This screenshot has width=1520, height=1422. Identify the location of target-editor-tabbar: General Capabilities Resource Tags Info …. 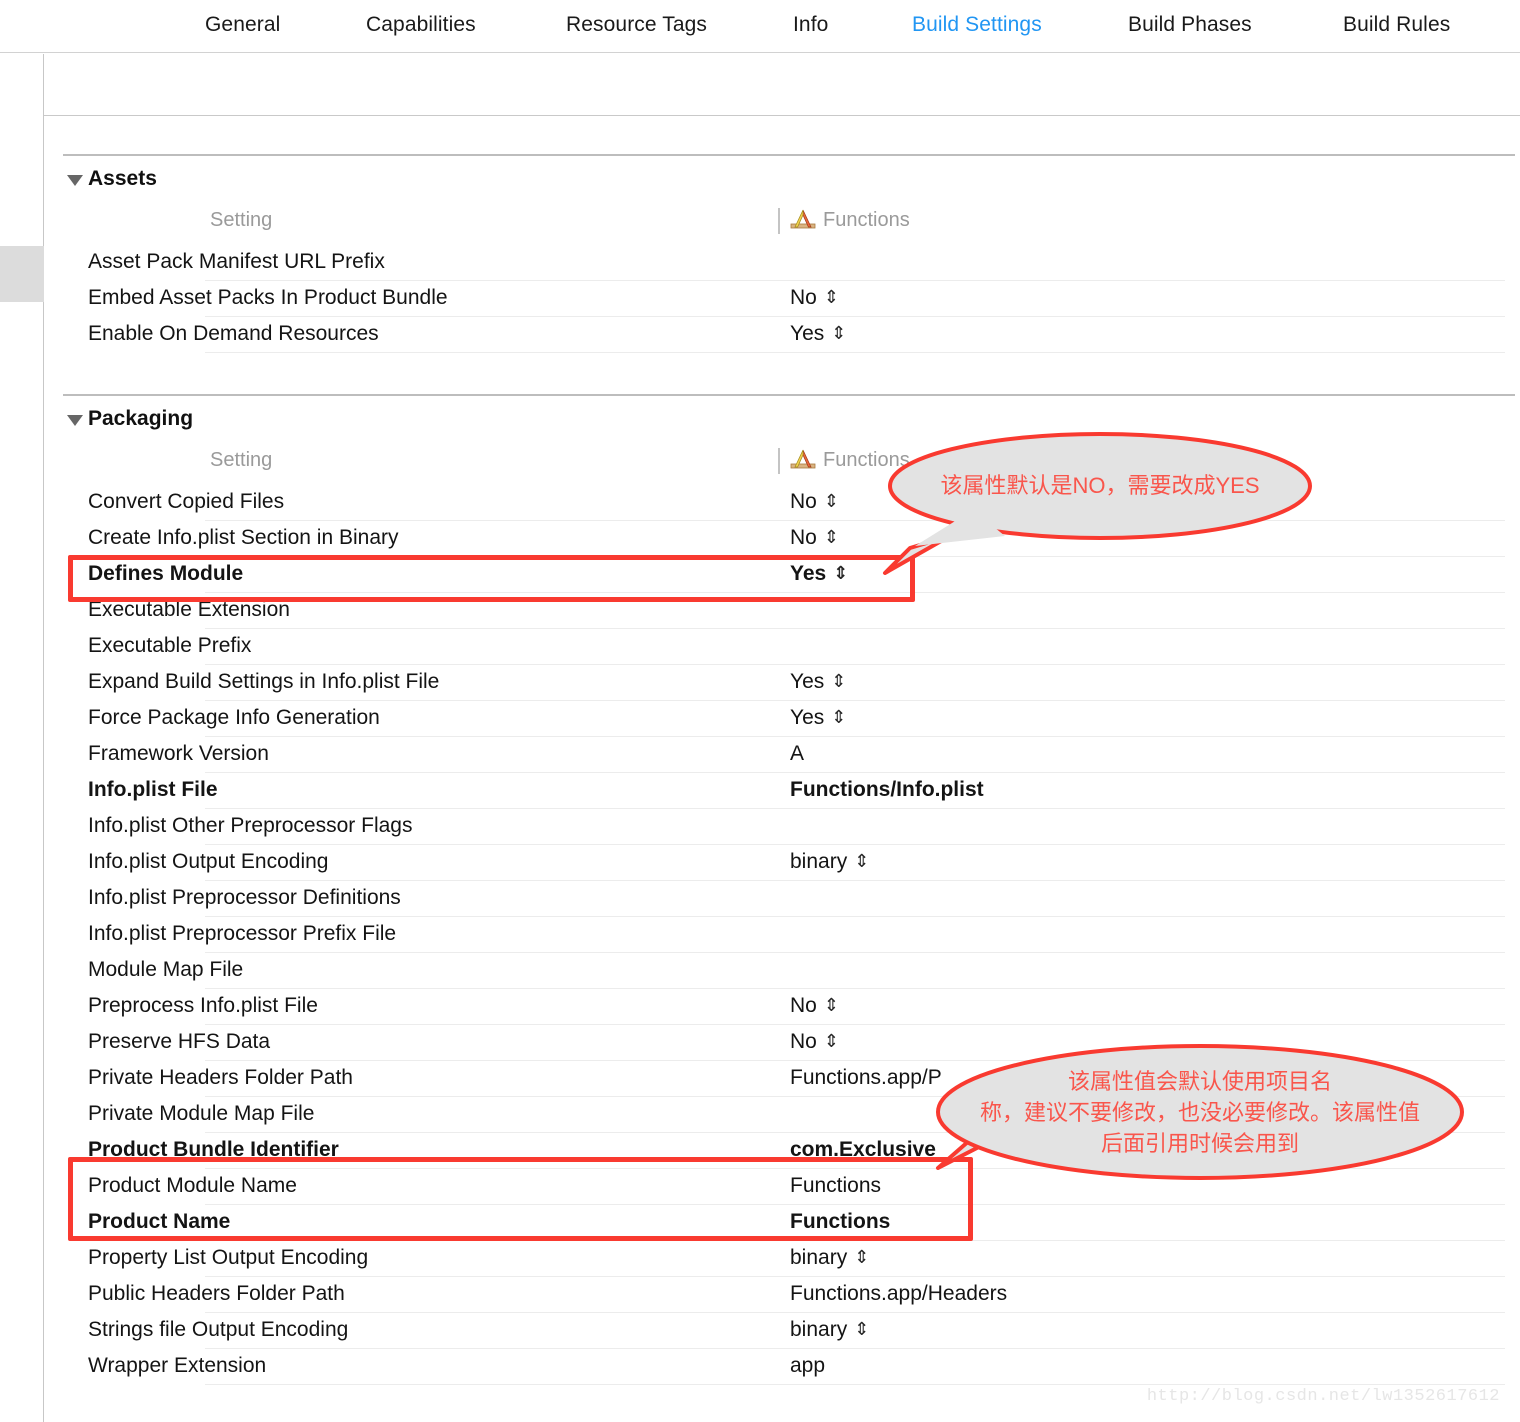
(760, 26).